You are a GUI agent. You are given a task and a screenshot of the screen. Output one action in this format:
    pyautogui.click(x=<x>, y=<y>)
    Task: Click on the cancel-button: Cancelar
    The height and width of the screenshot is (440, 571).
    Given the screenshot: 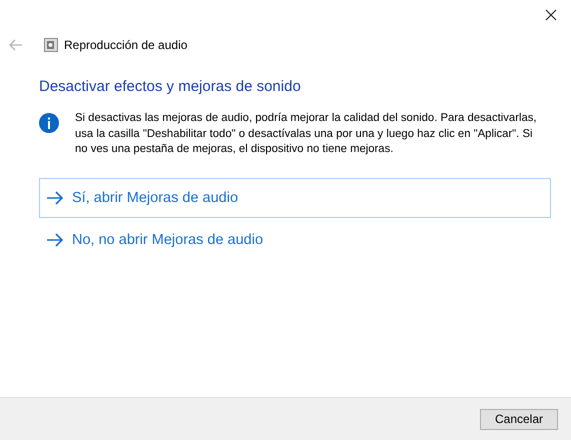 What is the action you would take?
    pyautogui.click(x=519, y=419)
    